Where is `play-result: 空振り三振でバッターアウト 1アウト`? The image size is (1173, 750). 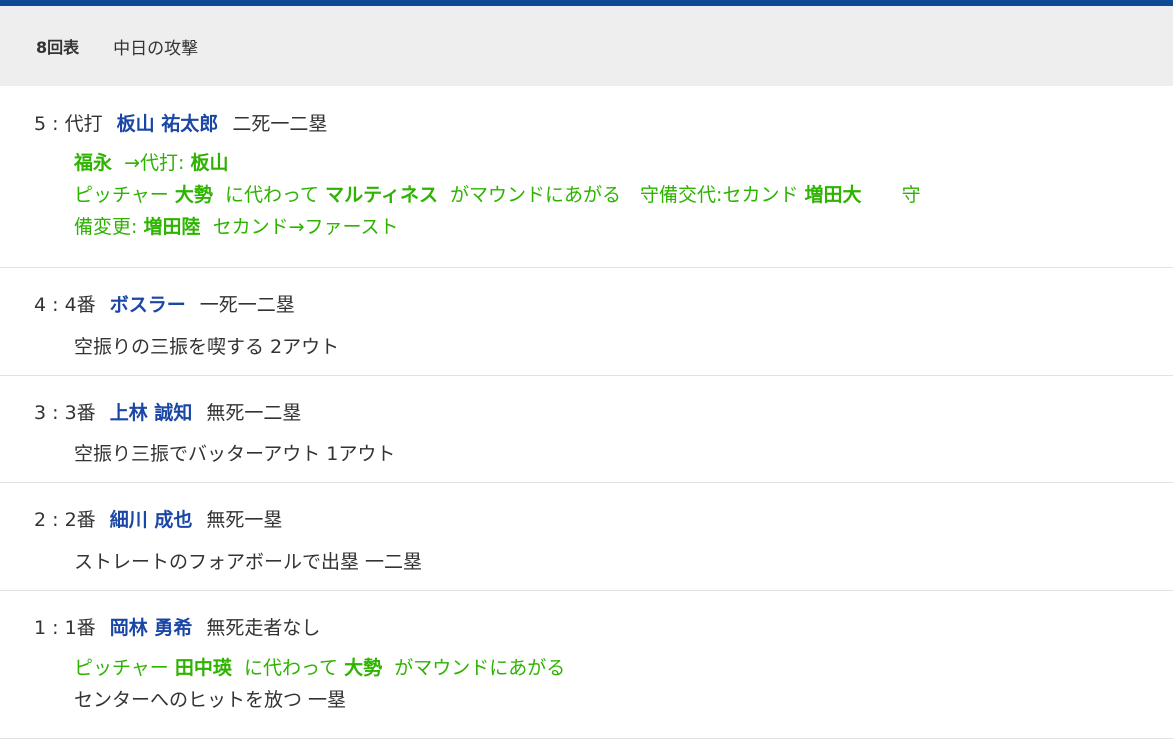
play-result: 空振り三振でバッターアウト 1アウト is located at coordinates (235, 454).